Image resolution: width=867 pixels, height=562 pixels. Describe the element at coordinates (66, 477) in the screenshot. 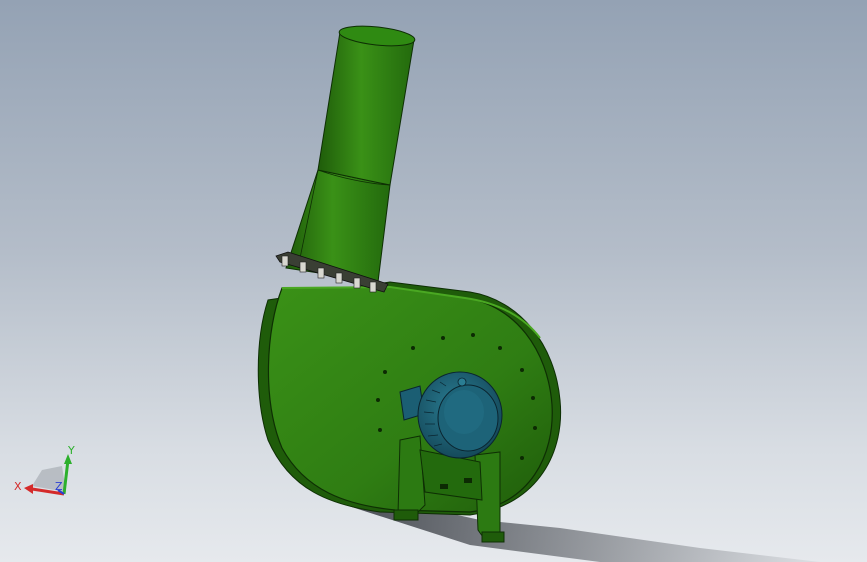

I see `triad-y-axis` at that location.